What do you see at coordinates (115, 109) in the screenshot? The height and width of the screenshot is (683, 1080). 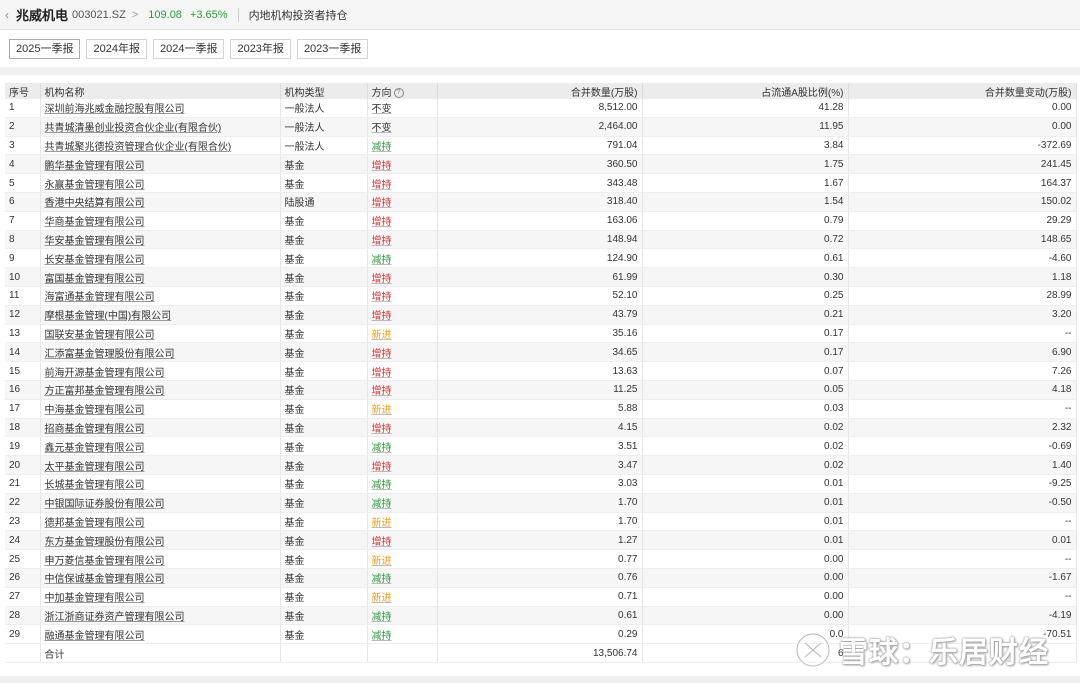 I see `org-name-link: 深圳前海兆威金融控股有限公司` at bounding box center [115, 109].